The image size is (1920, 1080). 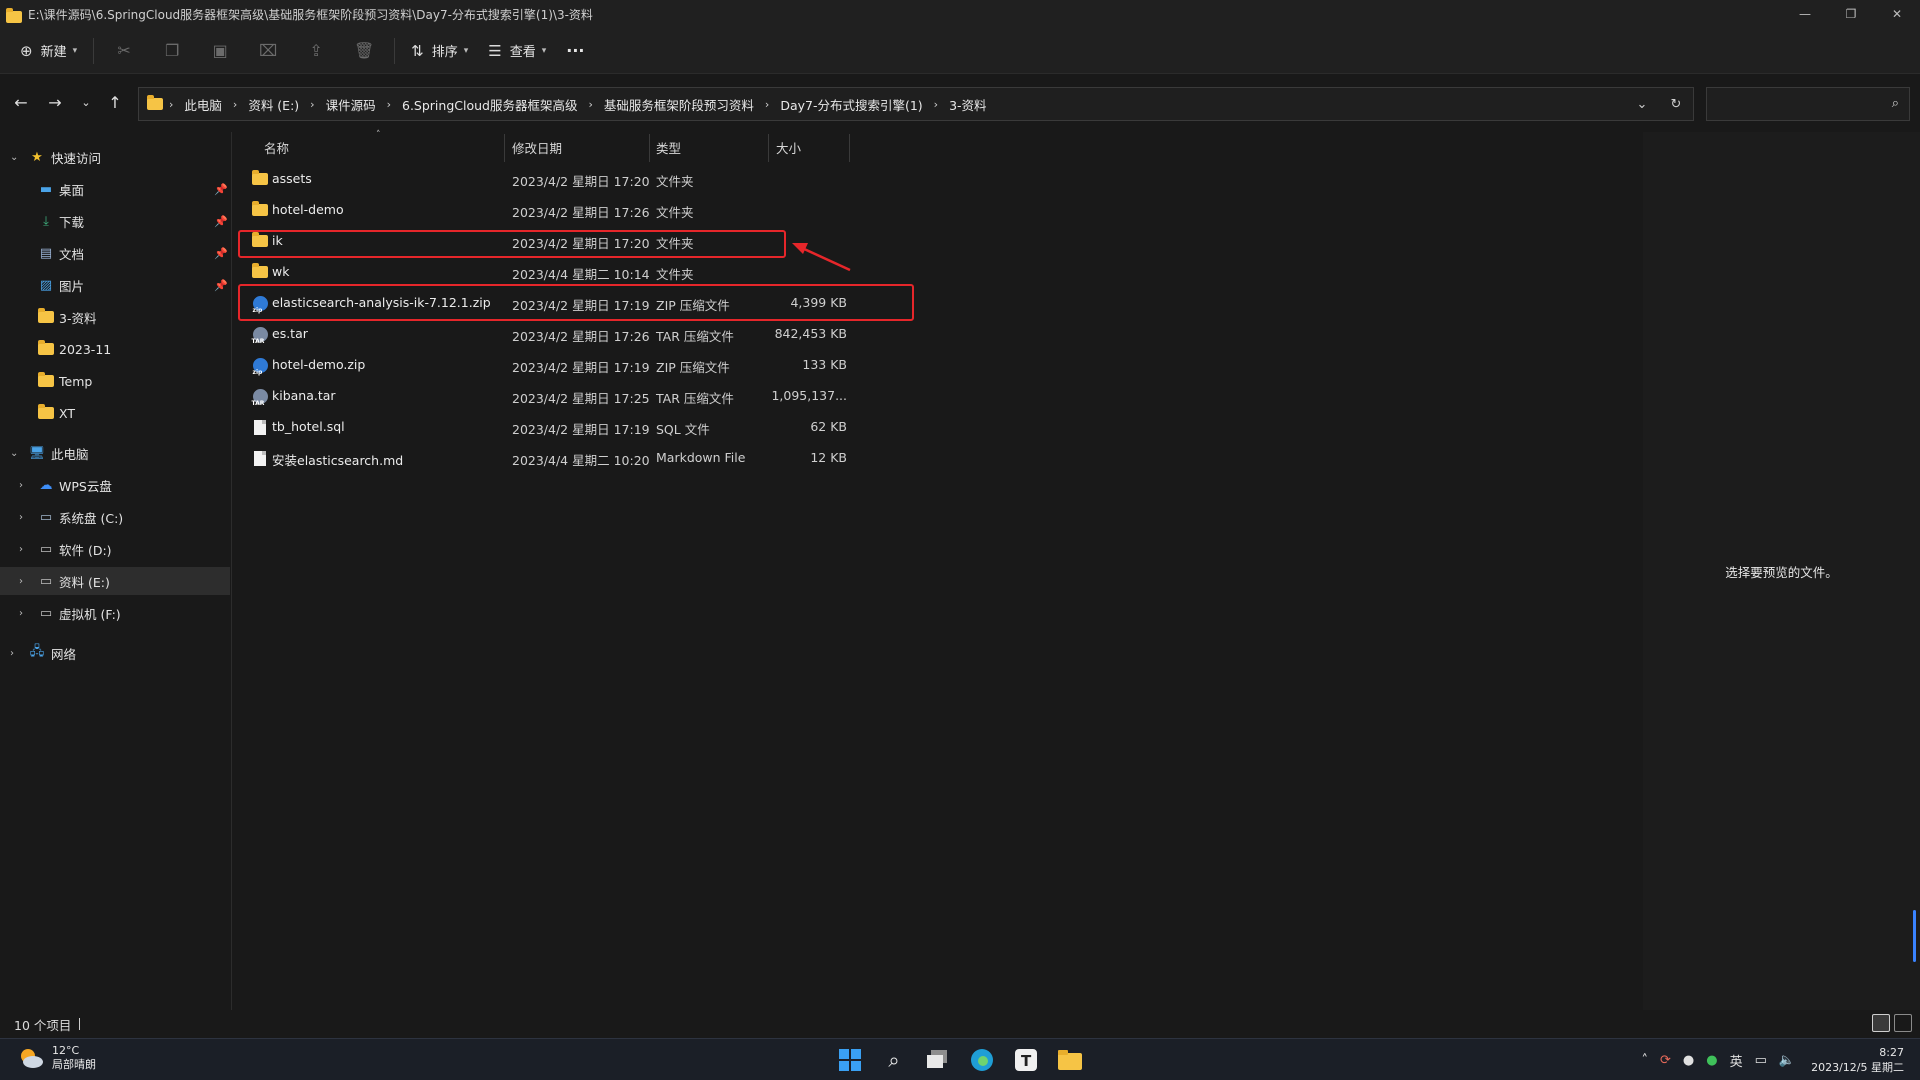 I want to click on nav-folder-2023-11: 2023-11, so click(x=115, y=349).